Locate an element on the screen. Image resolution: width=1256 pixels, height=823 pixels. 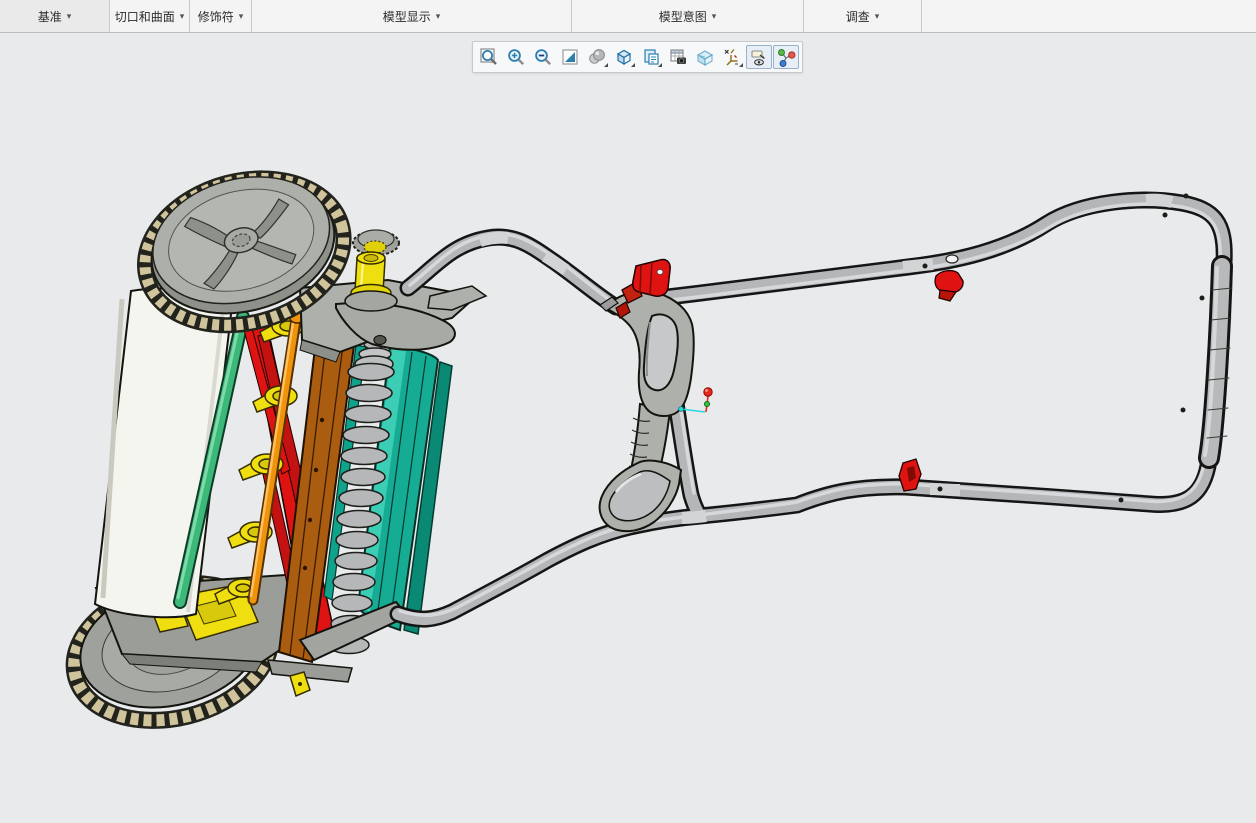
shaded-sphere-icon is located at coordinates (597, 56).